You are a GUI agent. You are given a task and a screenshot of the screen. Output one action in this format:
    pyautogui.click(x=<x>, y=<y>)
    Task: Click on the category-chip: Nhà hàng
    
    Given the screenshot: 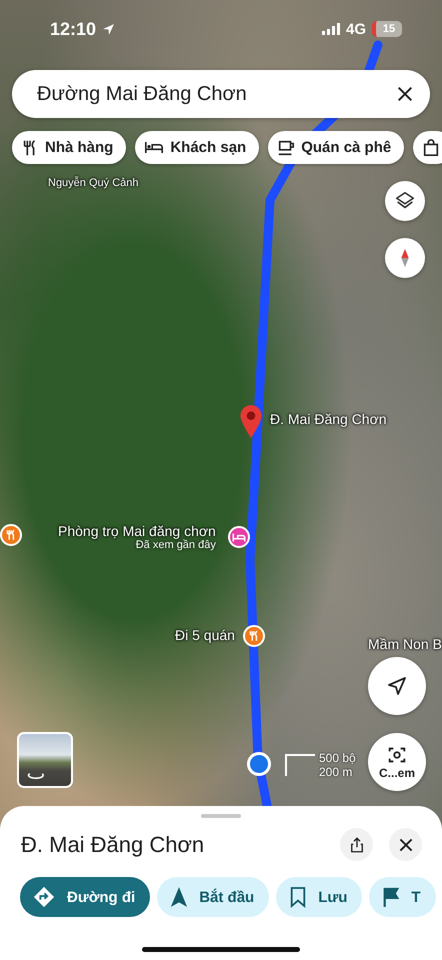 What is the action you would take?
    pyautogui.click(x=69, y=147)
    